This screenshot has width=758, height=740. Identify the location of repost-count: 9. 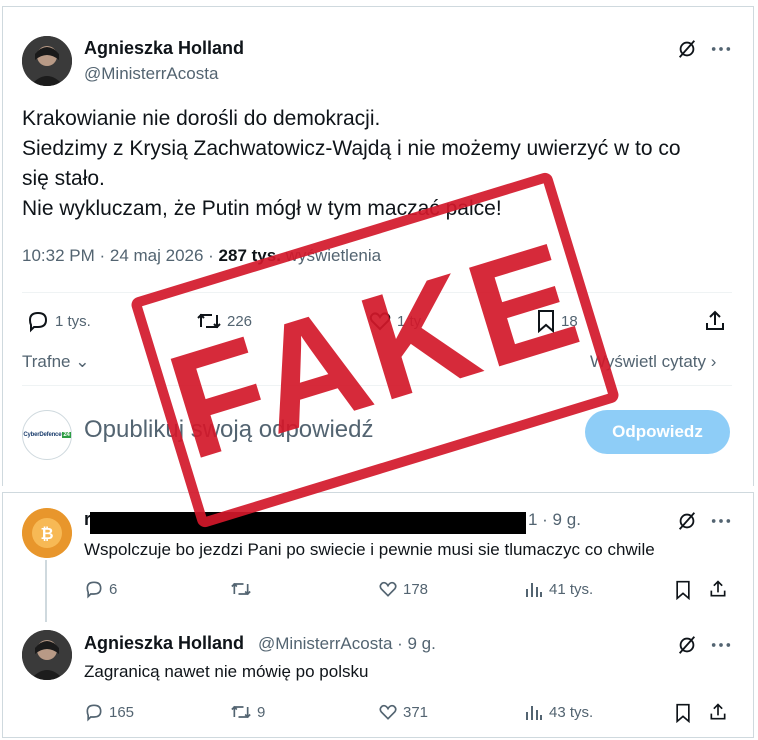
(261, 712).